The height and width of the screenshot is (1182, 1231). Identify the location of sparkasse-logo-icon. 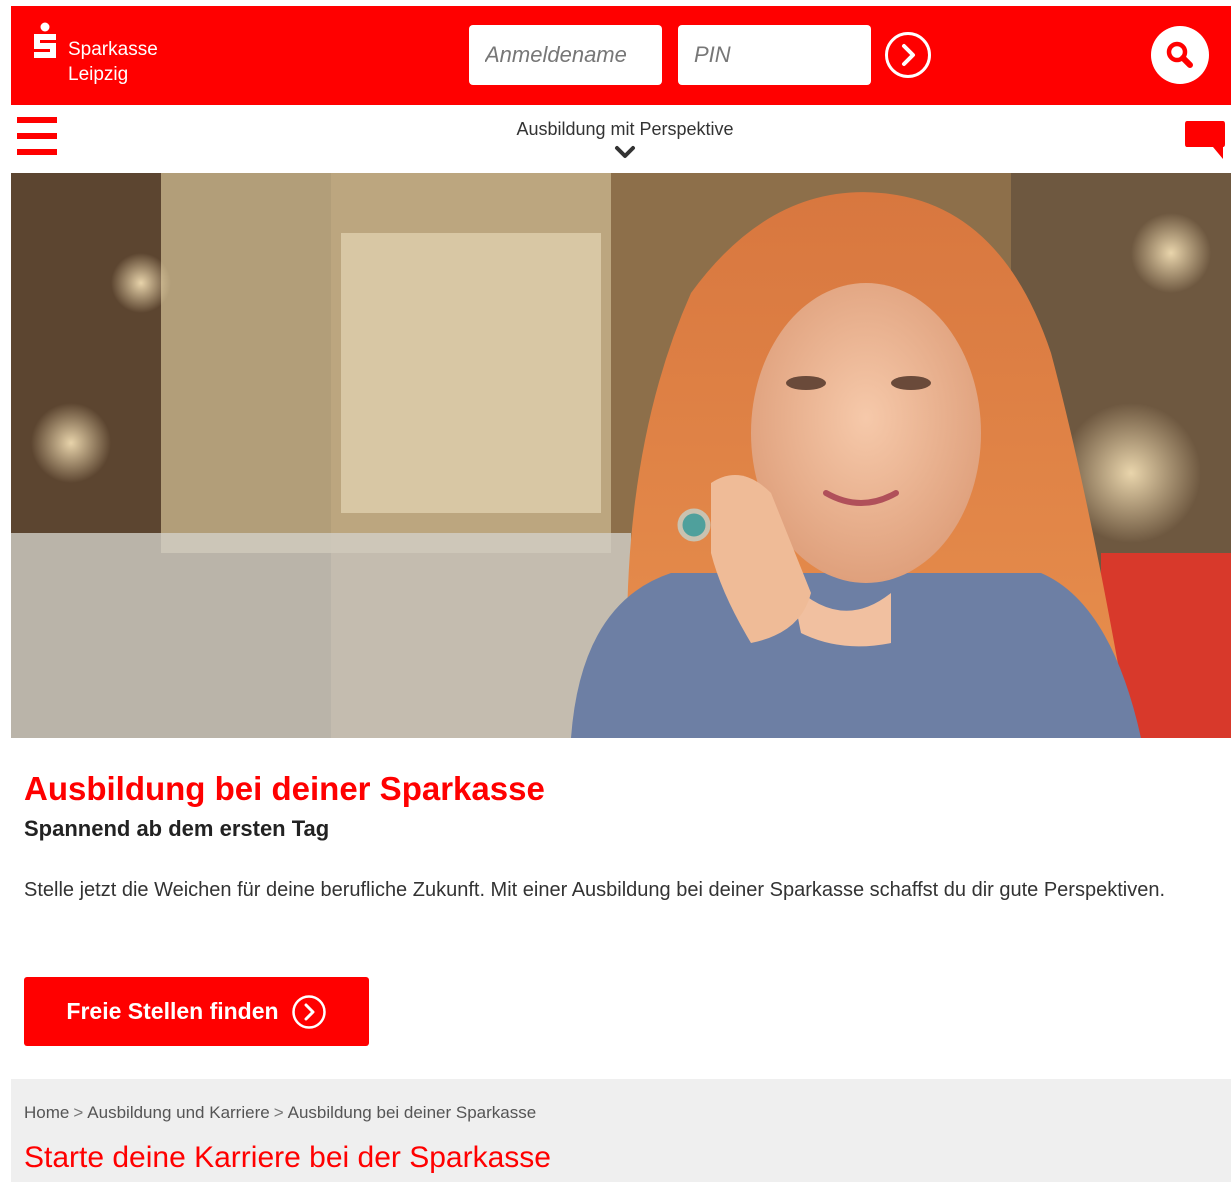
(45, 40).